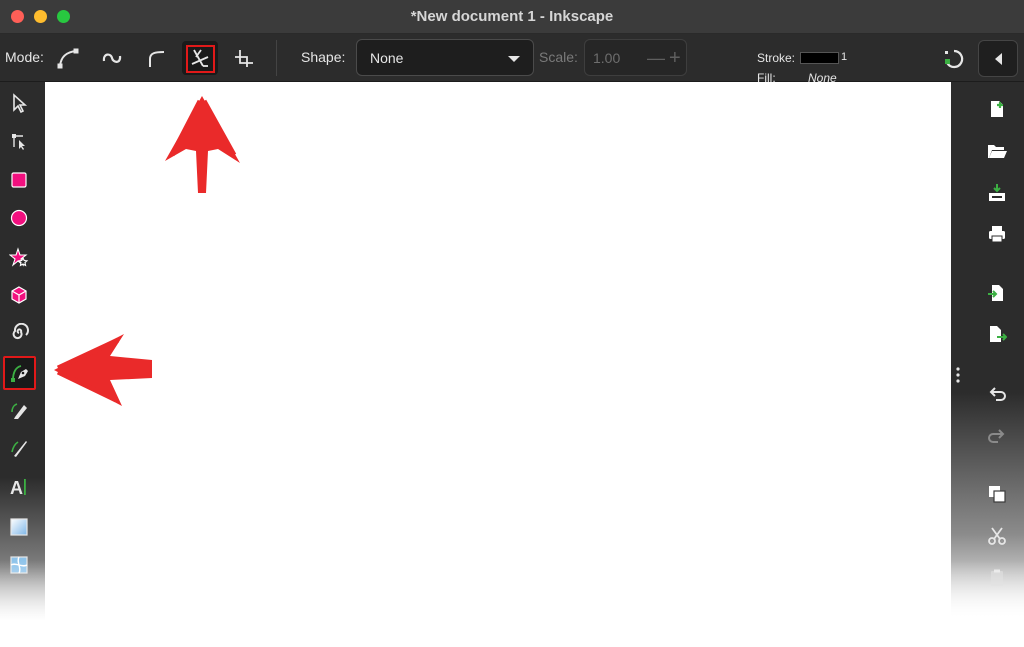 The image size is (1024, 647). I want to click on straight-mode-icon, so click(244, 58).